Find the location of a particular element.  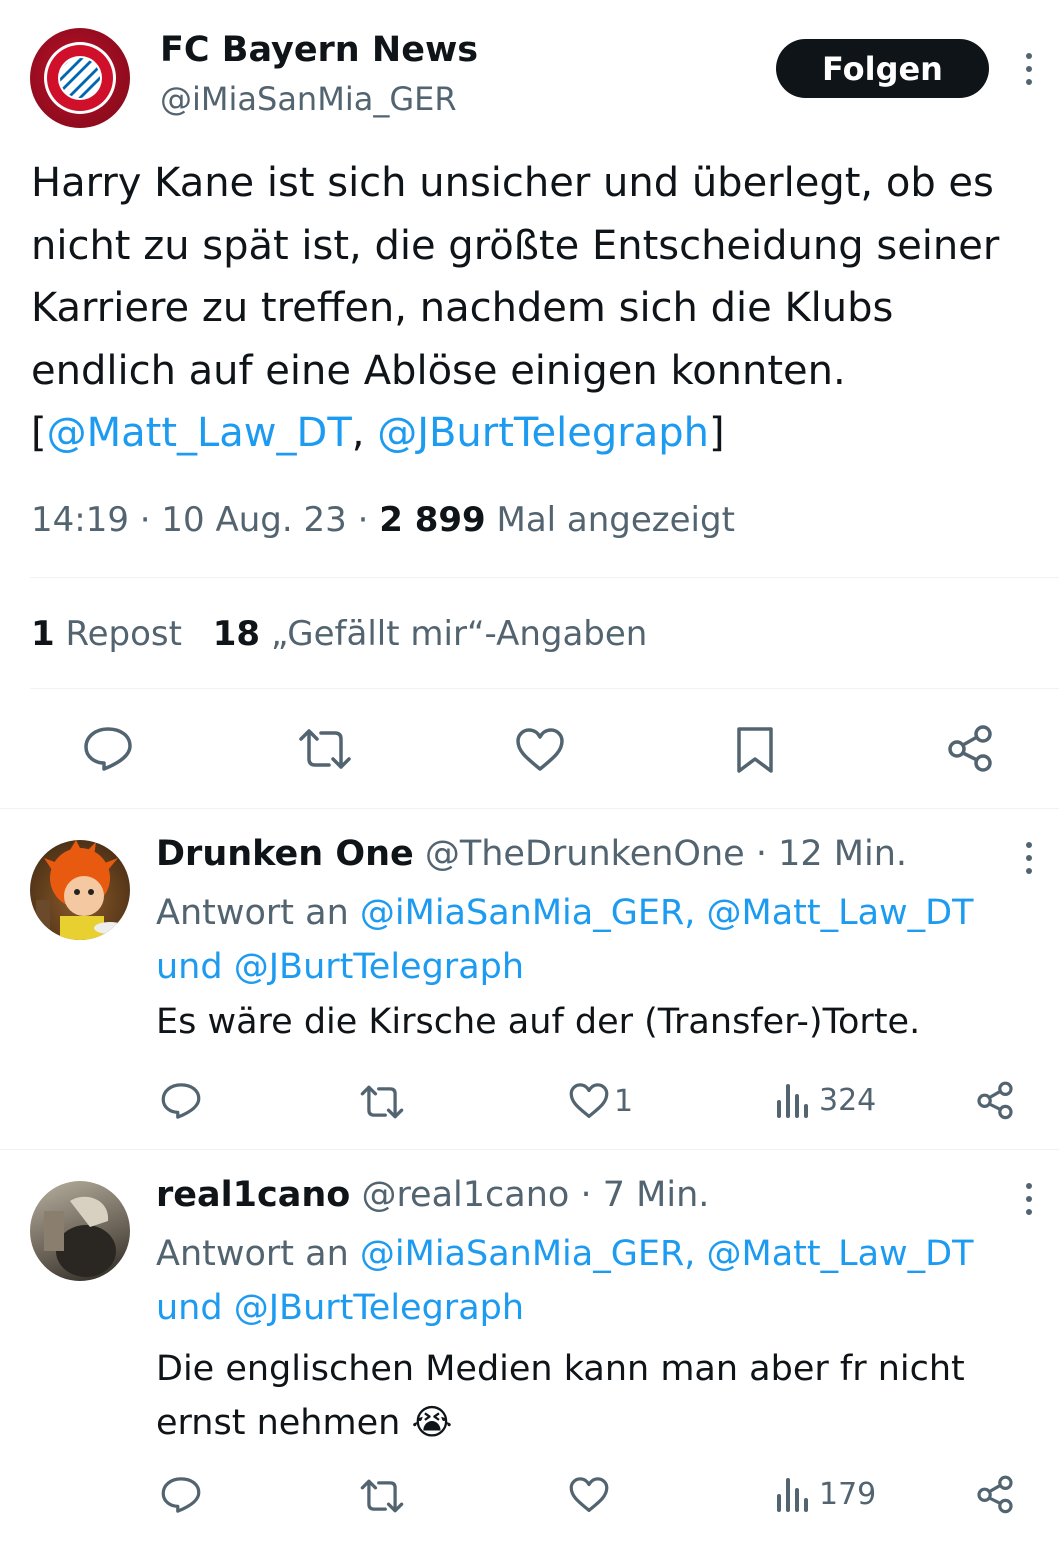

mention-link: @JBurtTelegraph is located at coordinates (543, 433).